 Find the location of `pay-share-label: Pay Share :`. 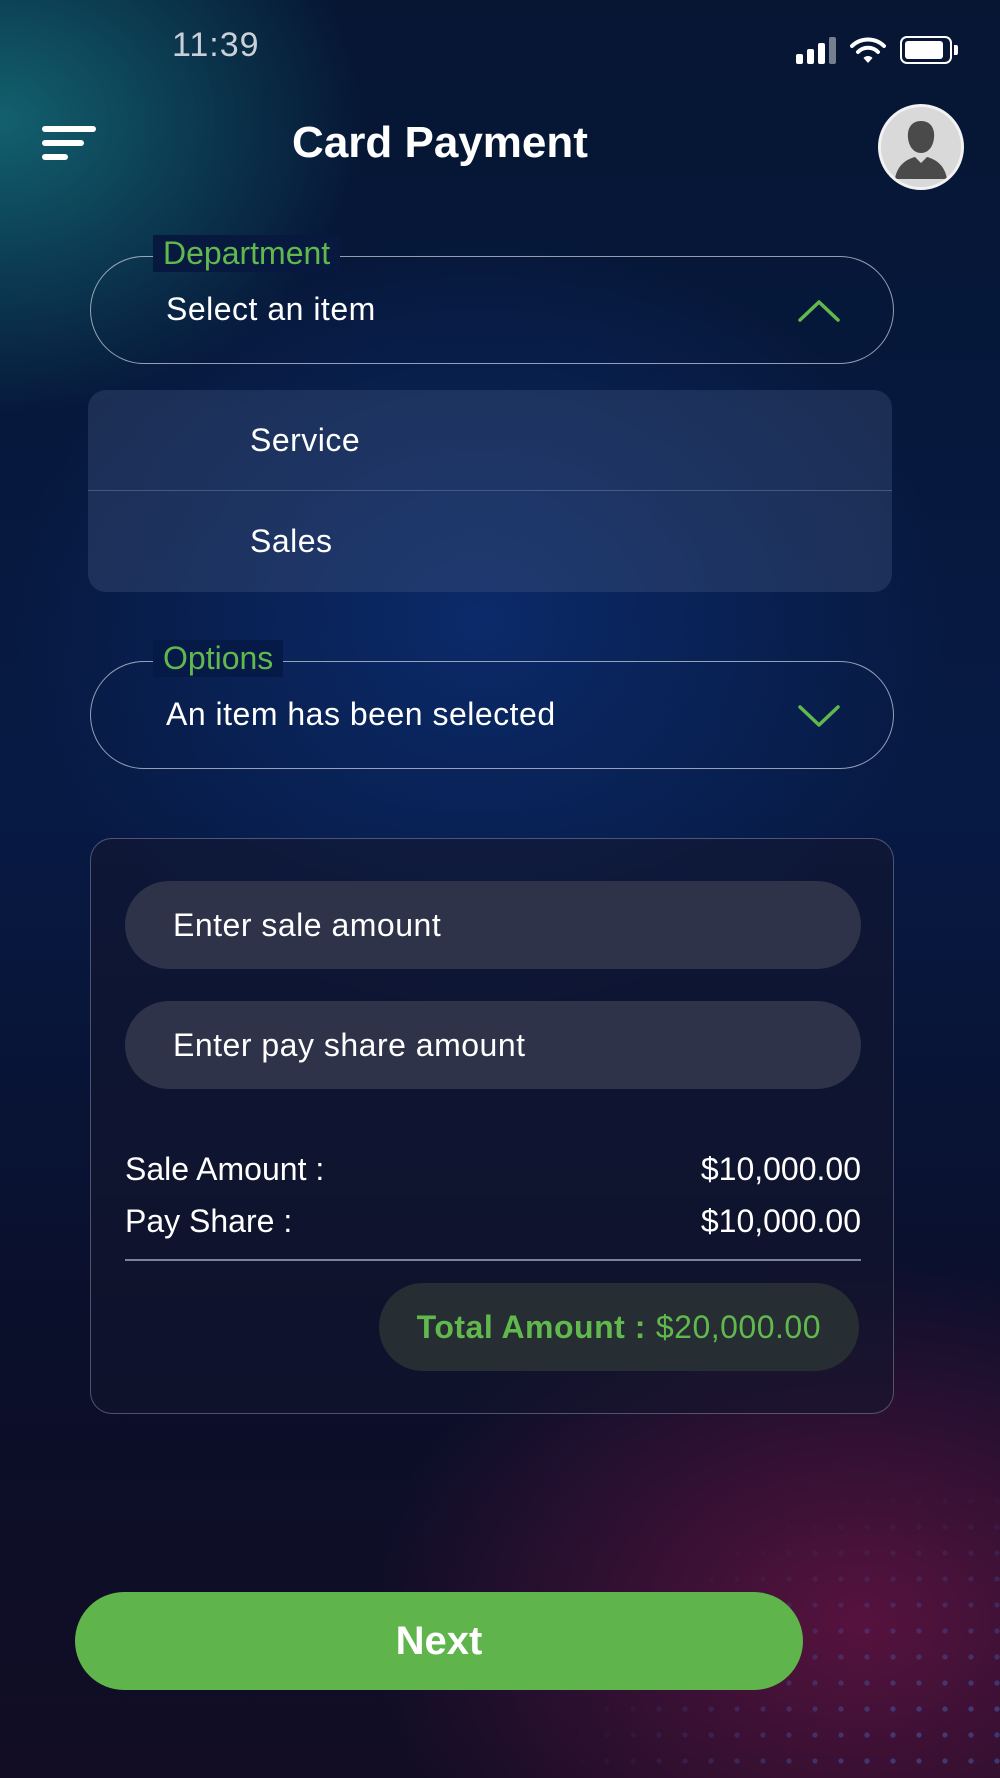

pay-share-label: Pay Share : is located at coordinates (209, 1221).